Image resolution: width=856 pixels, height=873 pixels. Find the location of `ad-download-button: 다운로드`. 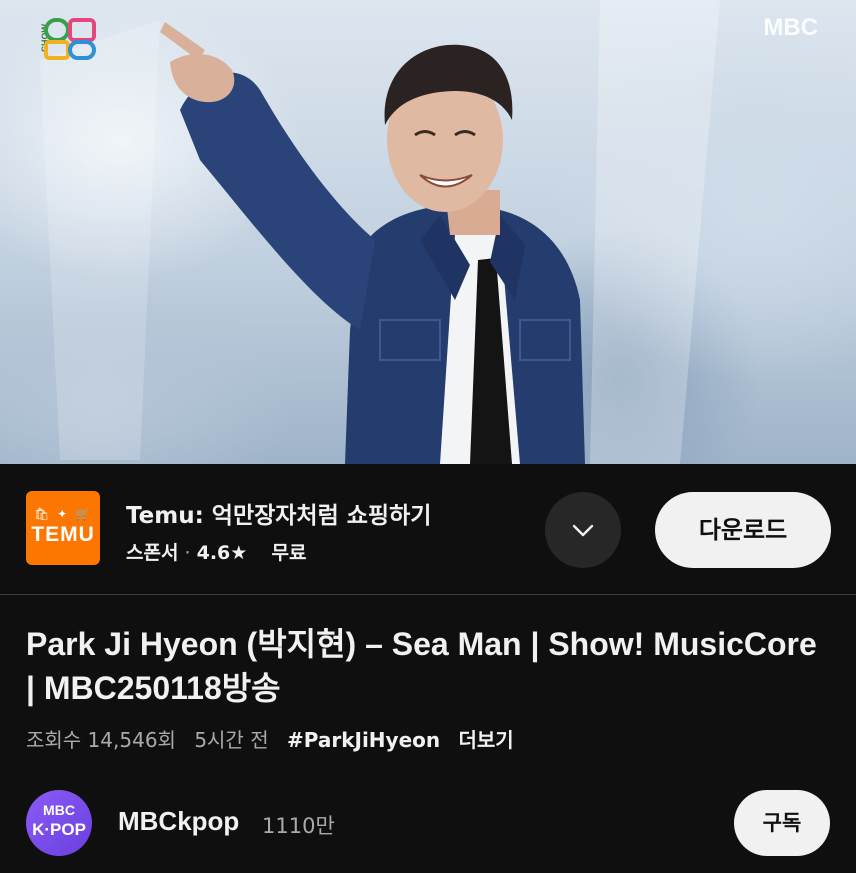

ad-download-button: 다운로드 is located at coordinates (743, 530).